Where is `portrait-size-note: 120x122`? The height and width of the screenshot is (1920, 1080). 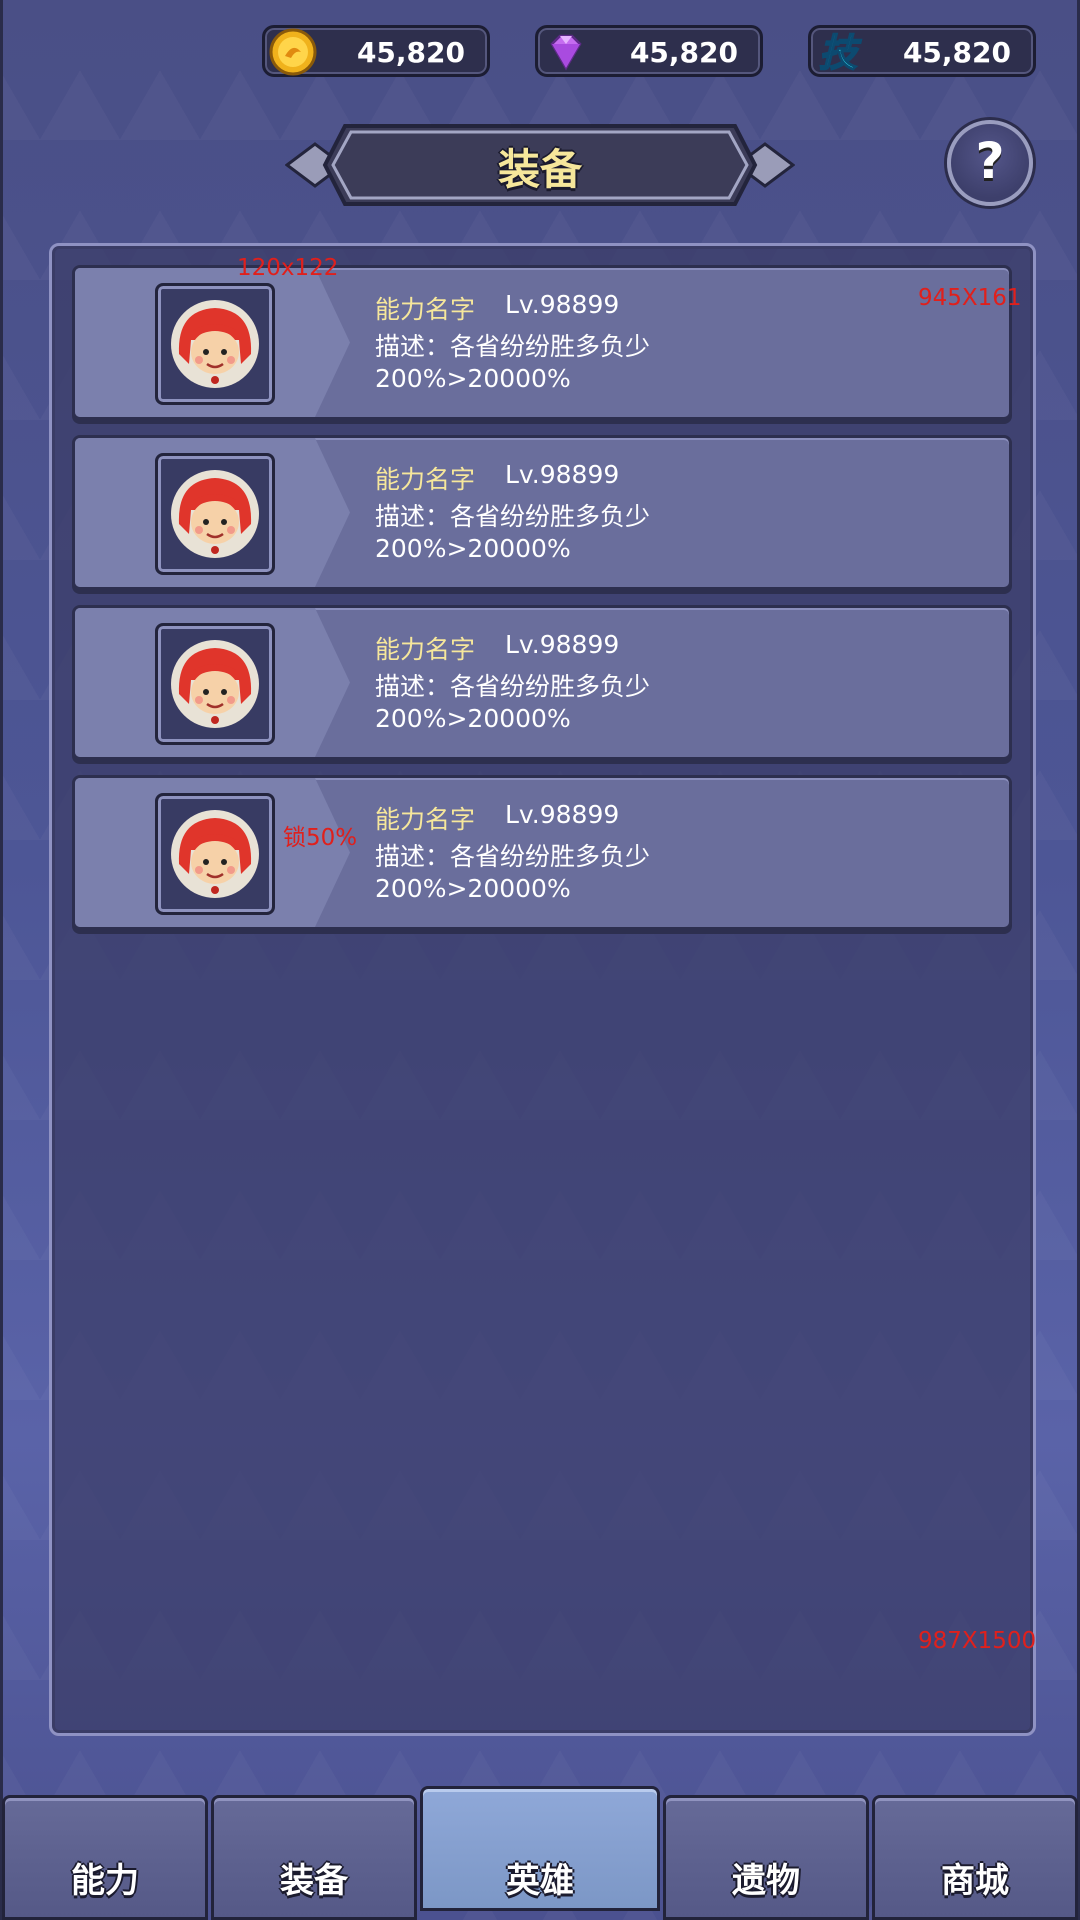 portrait-size-note: 120x122 is located at coordinates (288, 268).